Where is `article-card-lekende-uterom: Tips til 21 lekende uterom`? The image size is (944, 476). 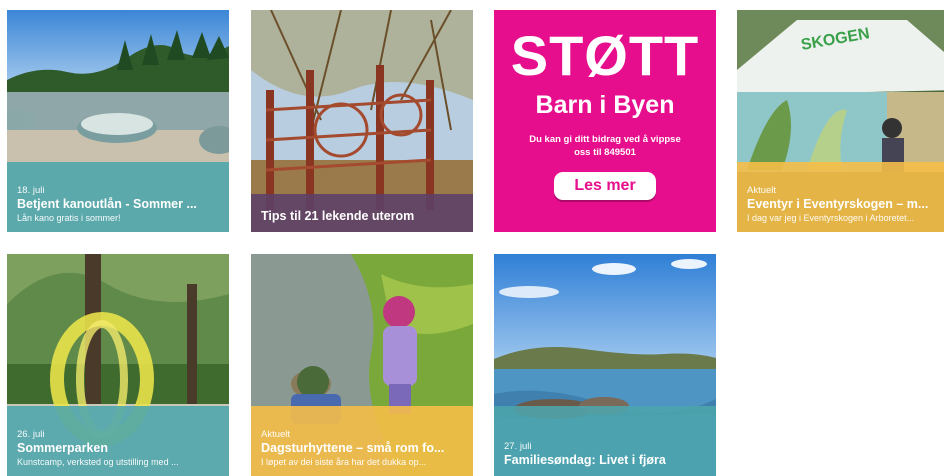 article-card-lekende-uterom: Tips til 21 lekende uterom is located at coordinates (362, 121).